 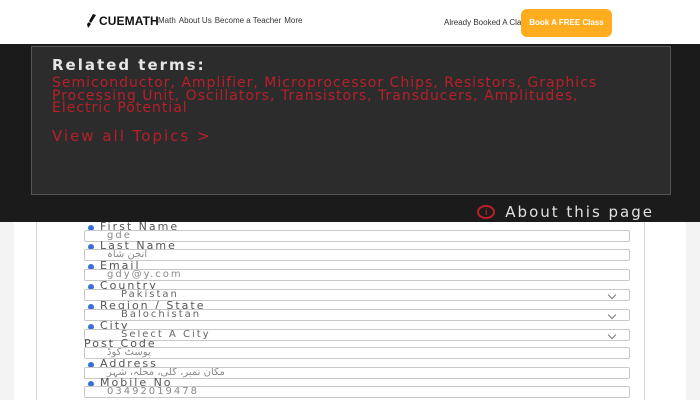 I want to click on left-gutter, so click(x=7, y=311).